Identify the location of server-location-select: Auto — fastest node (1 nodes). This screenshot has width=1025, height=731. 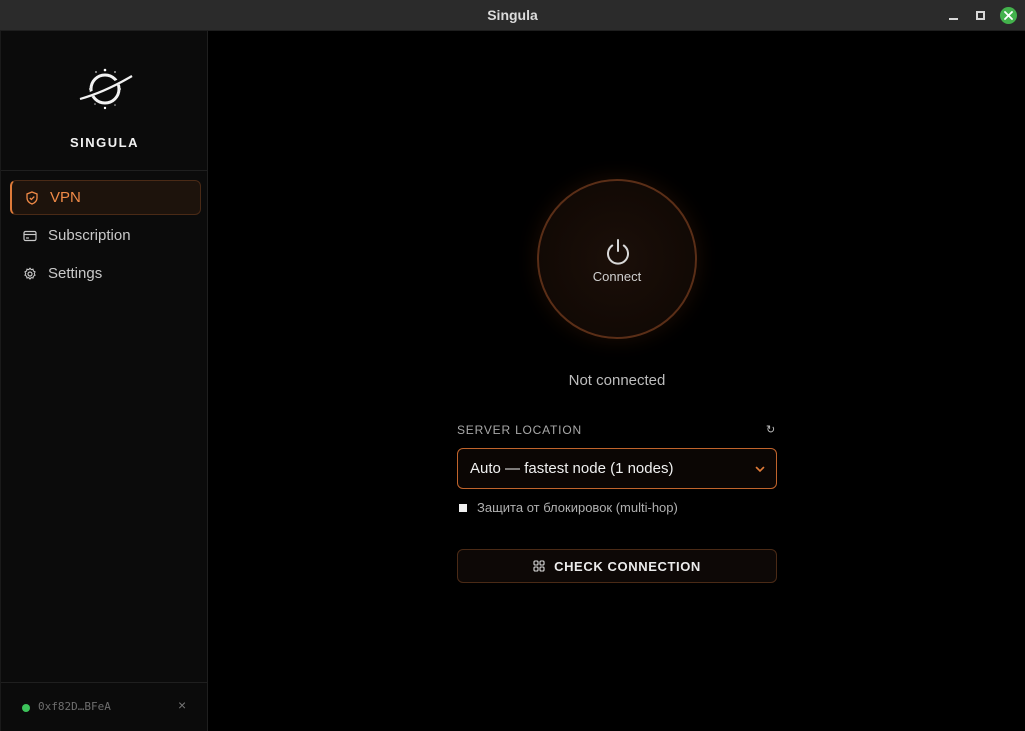
(617, 468).